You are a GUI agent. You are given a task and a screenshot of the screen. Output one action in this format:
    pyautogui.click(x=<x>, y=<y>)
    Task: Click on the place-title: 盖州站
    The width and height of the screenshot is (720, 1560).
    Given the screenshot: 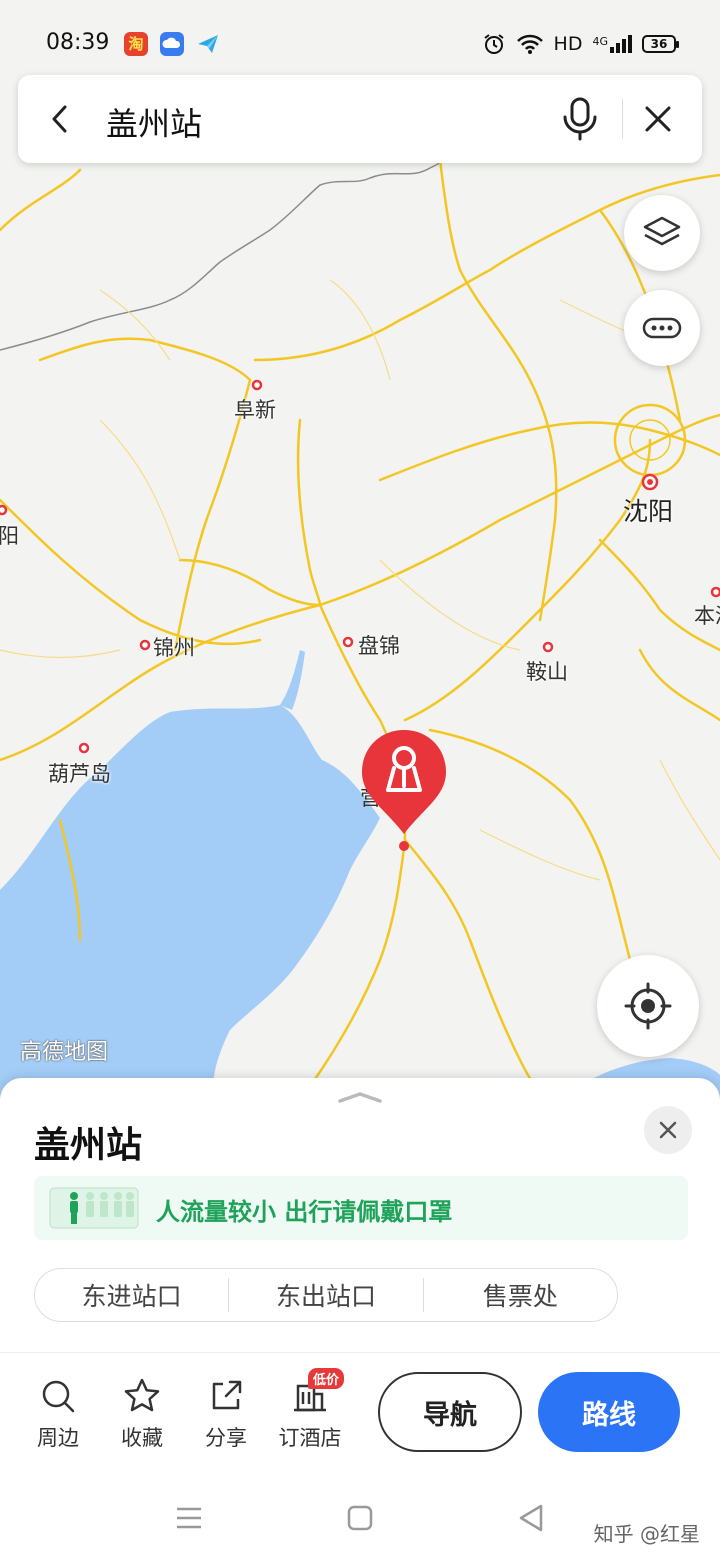 What is the action you would take?
    pyautogui.click(x=88, y=1145)
    